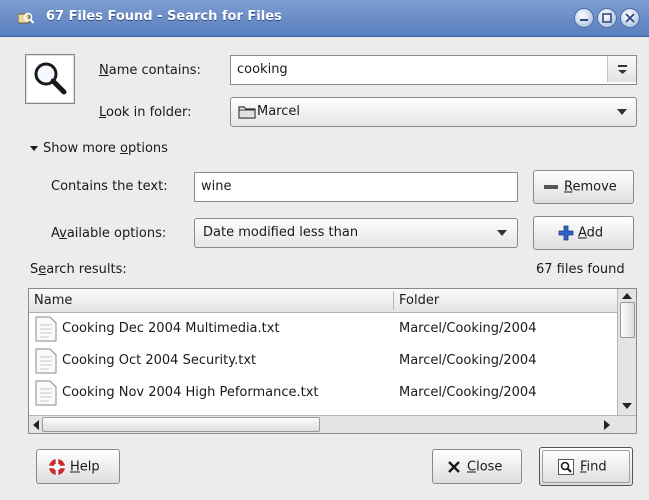 Image resolution: width=649 pixels, height=500 pixels. Describe the element at coordinates (247, 112) in the screenshot. I see `folder-icon` at that location.